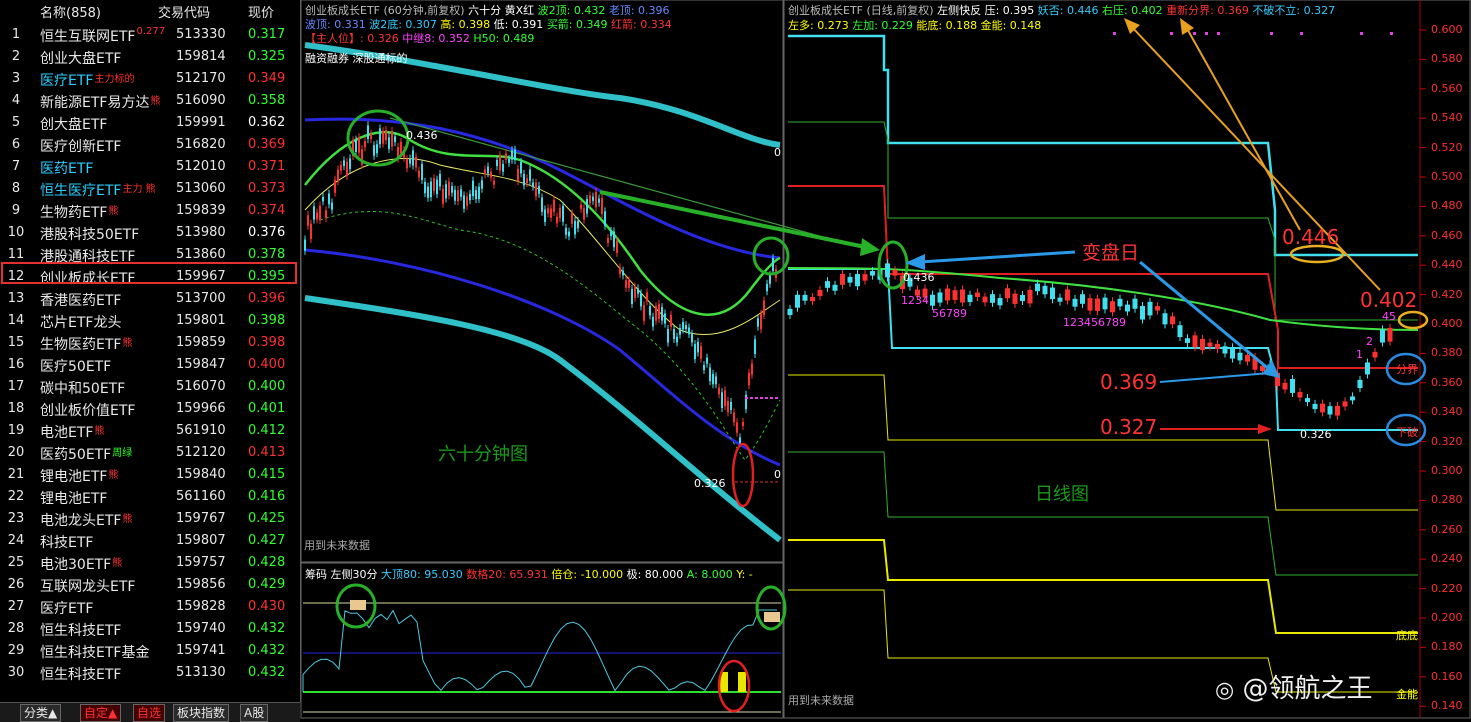  What do you see at coordinates (1447, 382) in the screenshot?
I see `axis-label: 0.360` at bounding box center [1447, 382].